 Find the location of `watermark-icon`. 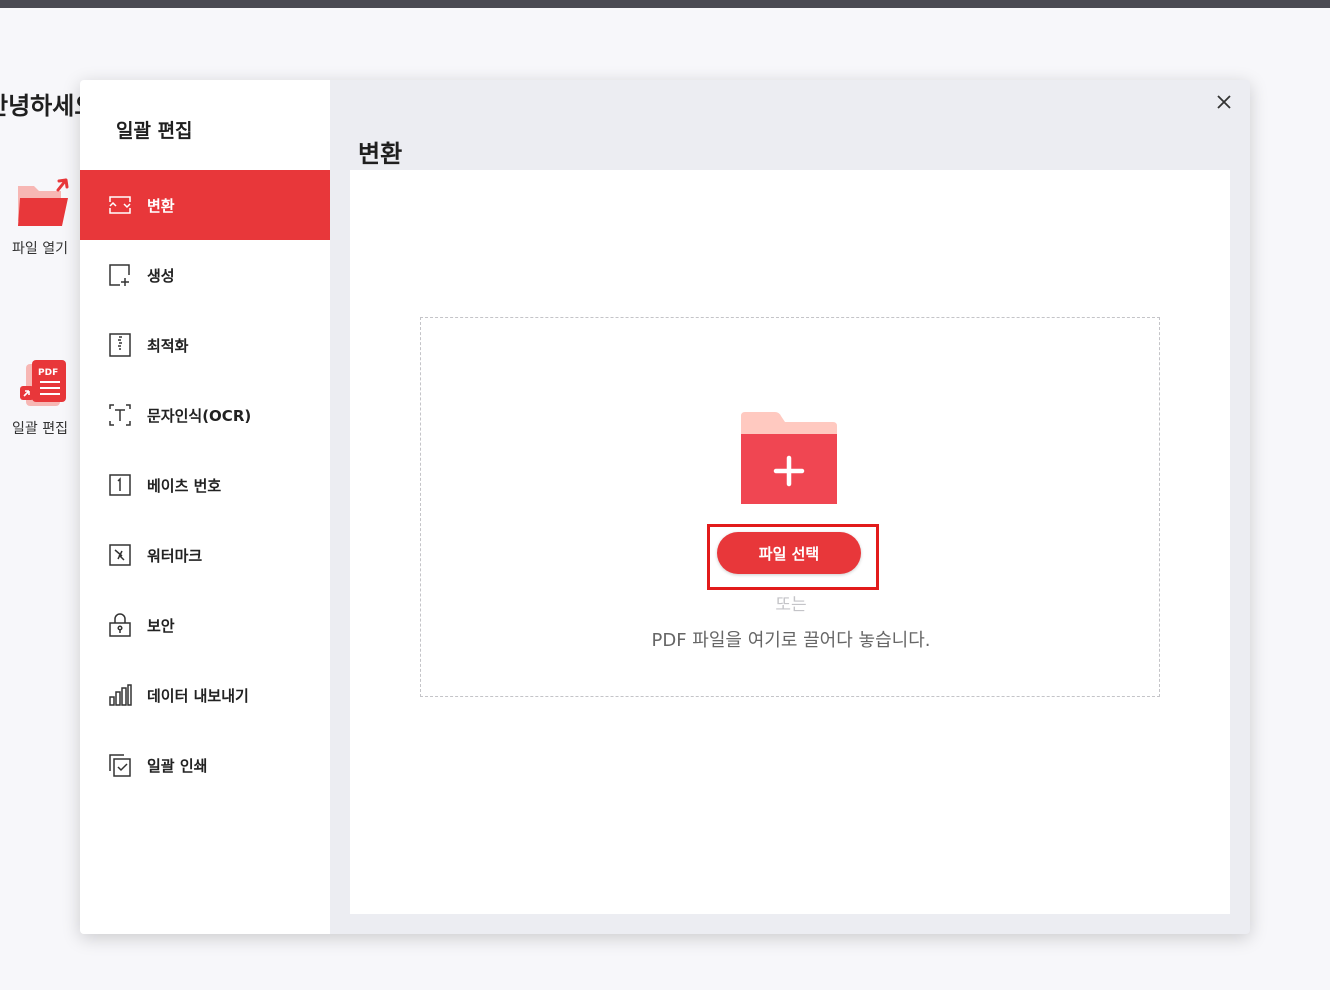

watermark-icon is located at coordinates (120, 555).